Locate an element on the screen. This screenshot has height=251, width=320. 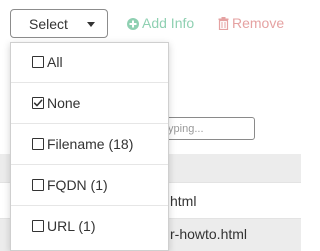
select-label: Select is located at coordinates (48, 24).